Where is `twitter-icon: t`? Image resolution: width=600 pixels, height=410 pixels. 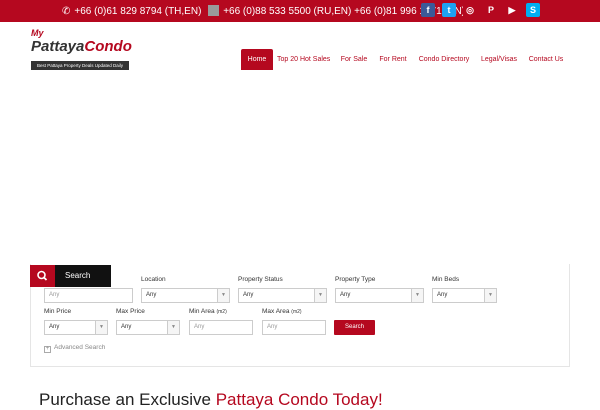
twitter-icon: t is located at coordinates (449, 10).